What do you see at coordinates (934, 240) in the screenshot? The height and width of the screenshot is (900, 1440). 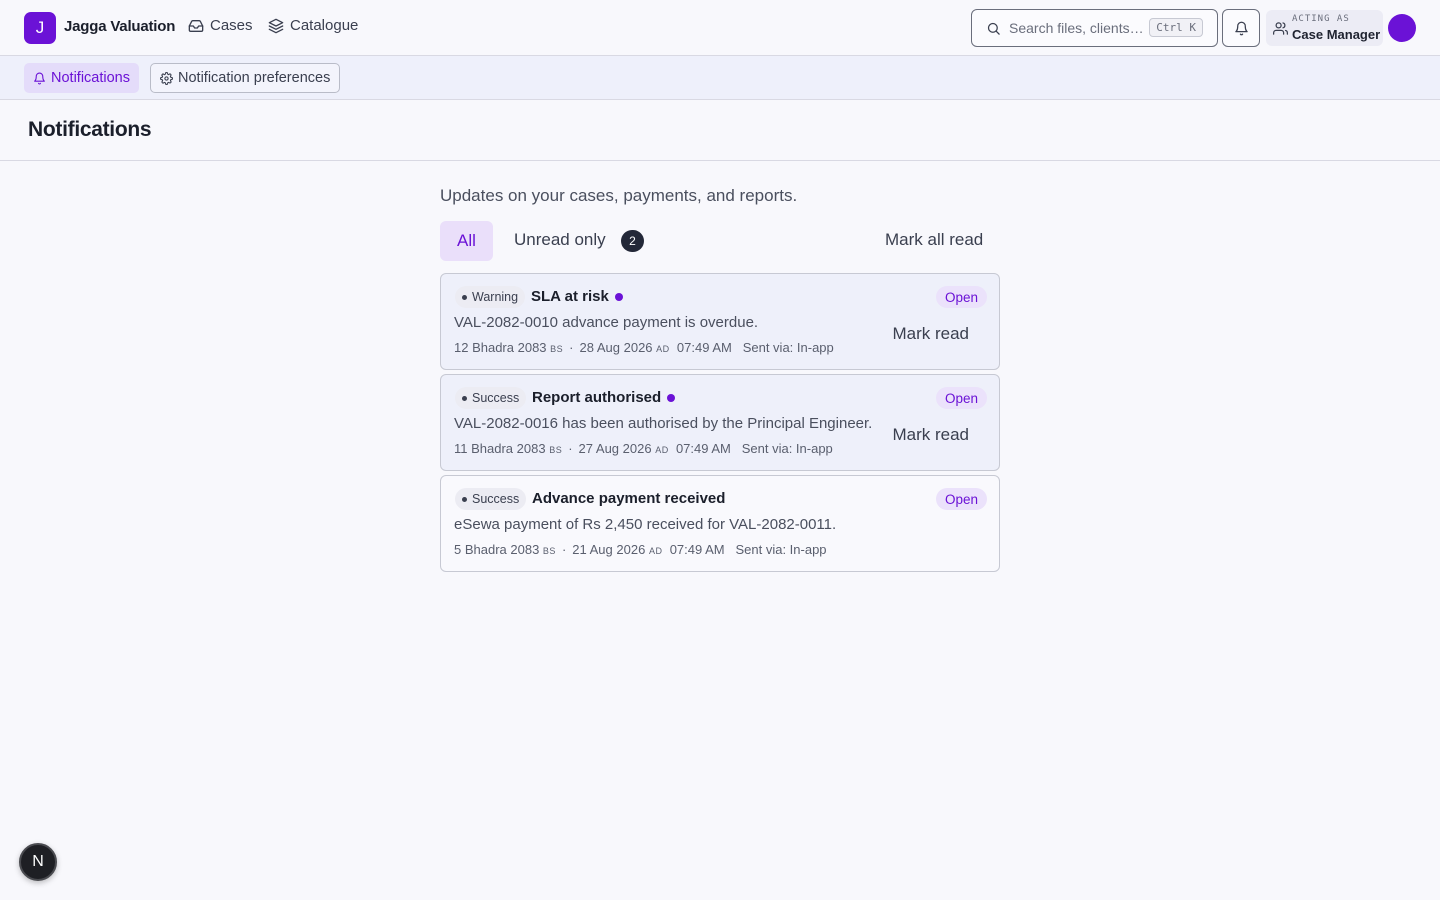 I see `mark-all-read-button: Mark all read` at bounding box center [934, 240].